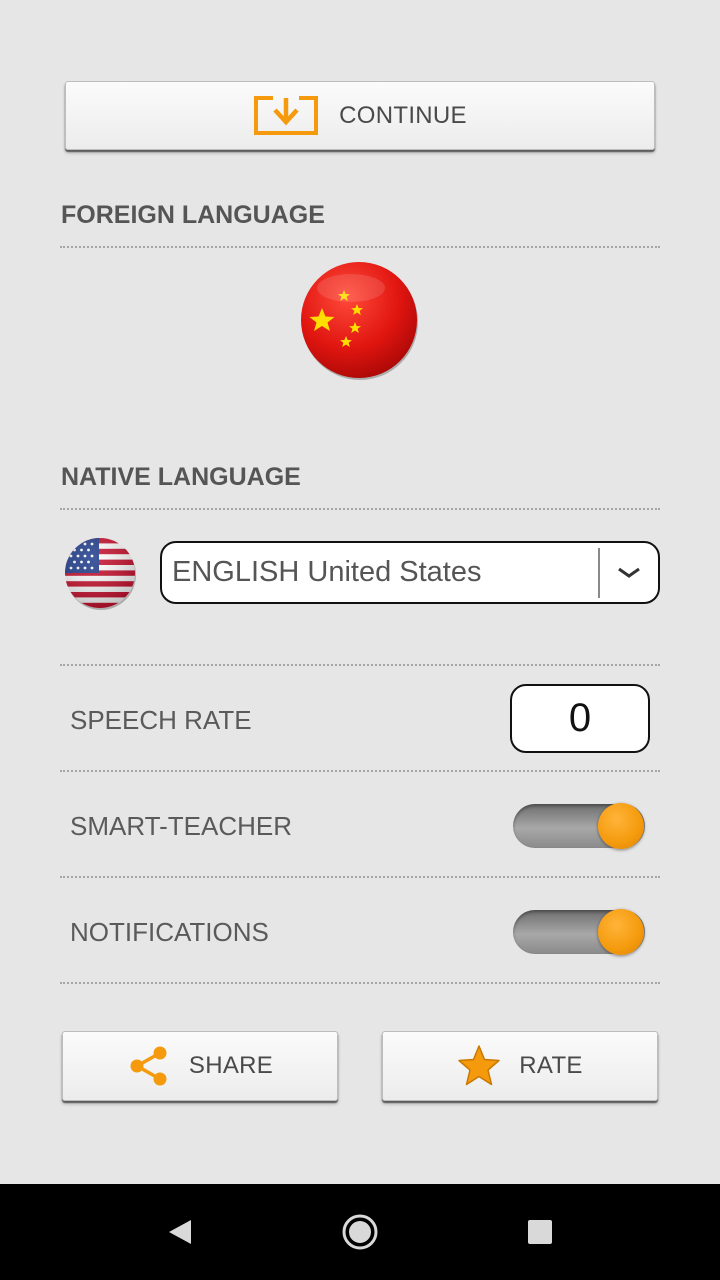  What do you see at coordinates (161, 720) in the screenshot?
I see `speech-rate-label: SPEECH RATE` at bounding box center [161, 720].